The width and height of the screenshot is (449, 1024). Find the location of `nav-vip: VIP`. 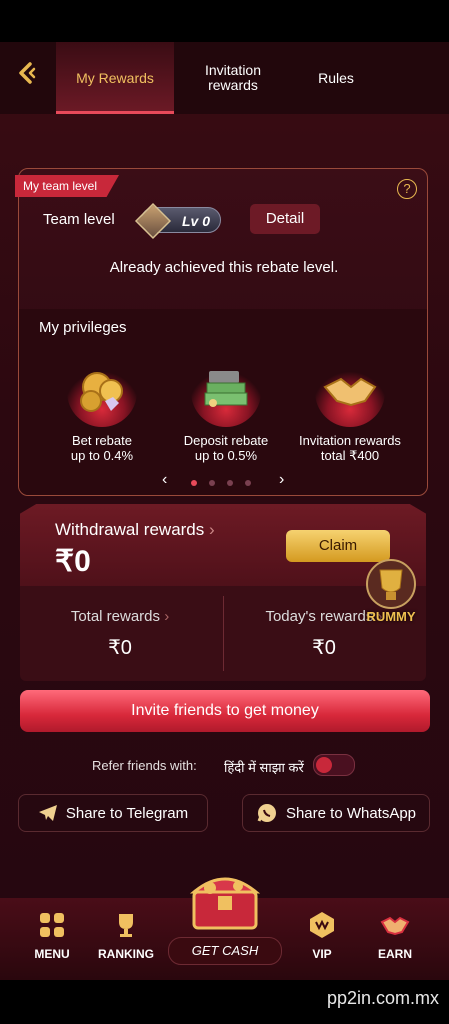

nav-vip: VIP is located at coordinates (322, 935).